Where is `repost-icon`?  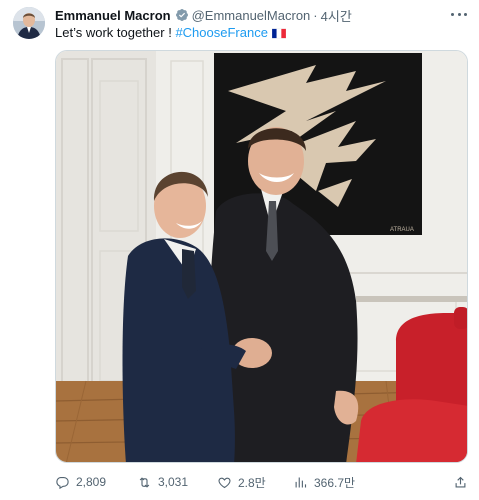
repost-icon is located at coordinates (144, 482).